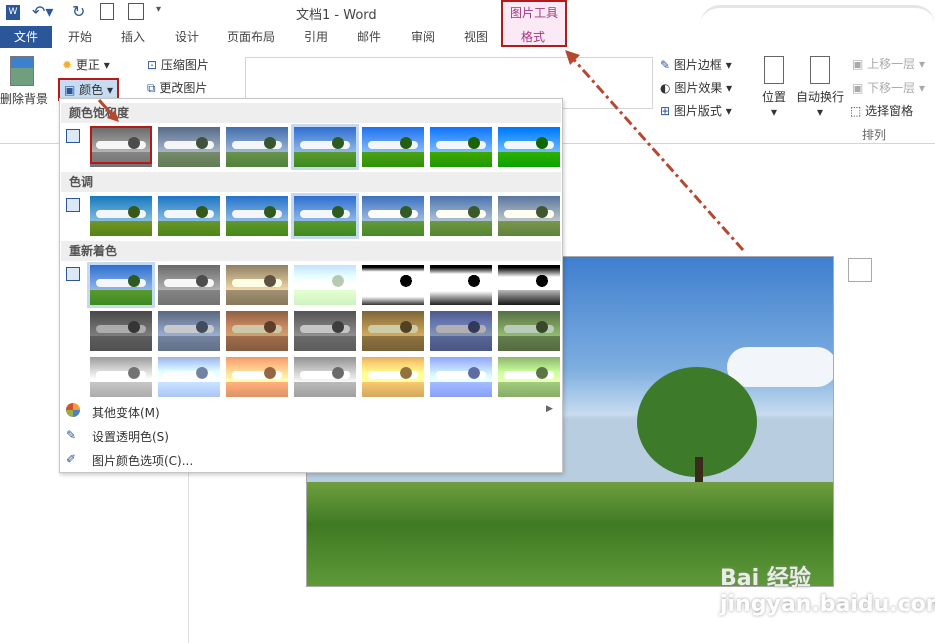 The image size is (935, 643). What do you see at coordinates (136, 11) in the screenshot?
I see `touch-mode-icon` at bounding box center [136, 11].